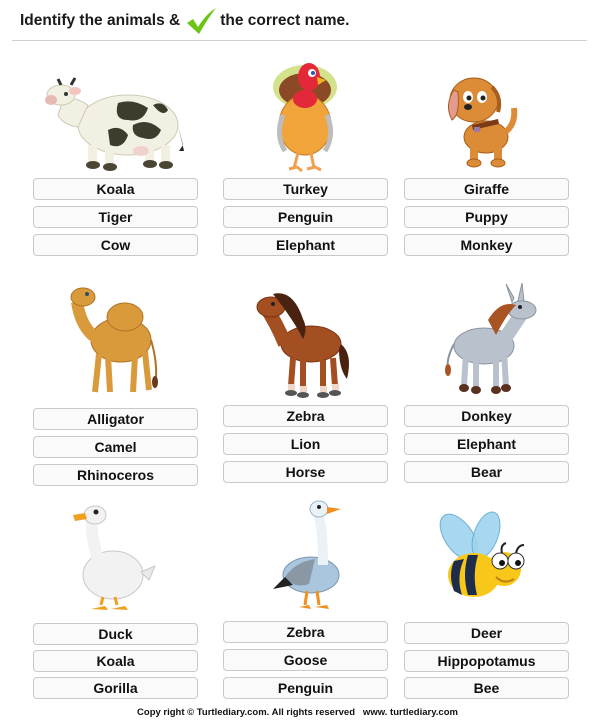 The height and width of the screenshot is (725, 595). Describe the element at coordinates (305, 189) in the screenshot. I see `option-turkey: Turkey` at that location.